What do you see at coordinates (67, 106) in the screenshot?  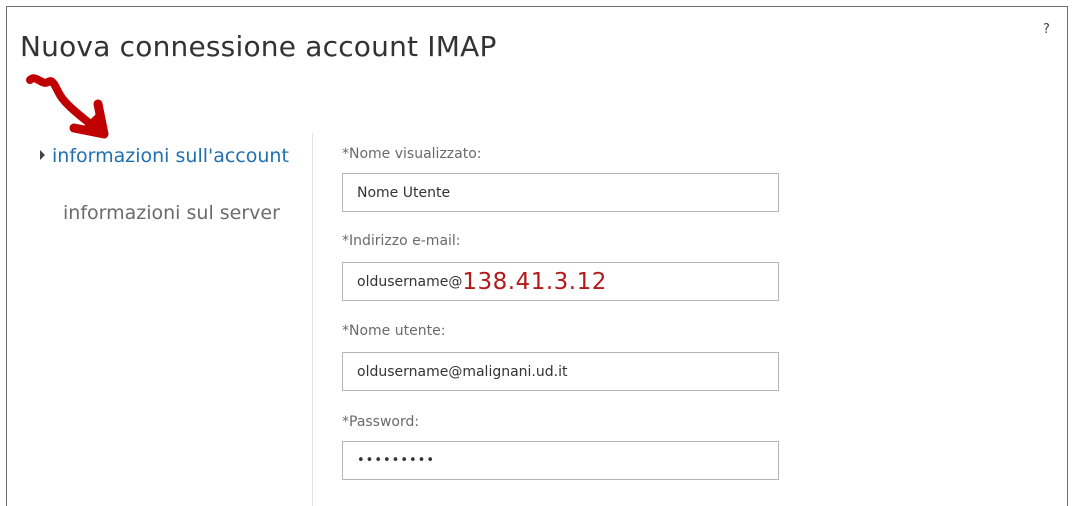 I see `red-arrow-annotation` at bounding box center [67, 106].